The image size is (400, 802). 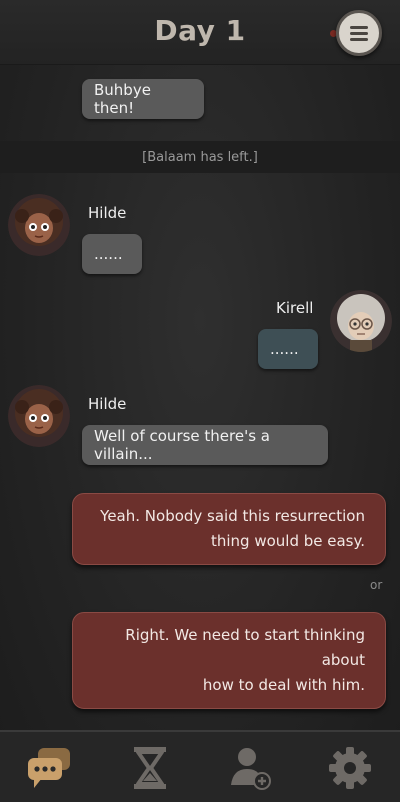 I want to click on speaker-name: Kirell, so click(x=295, y=308).